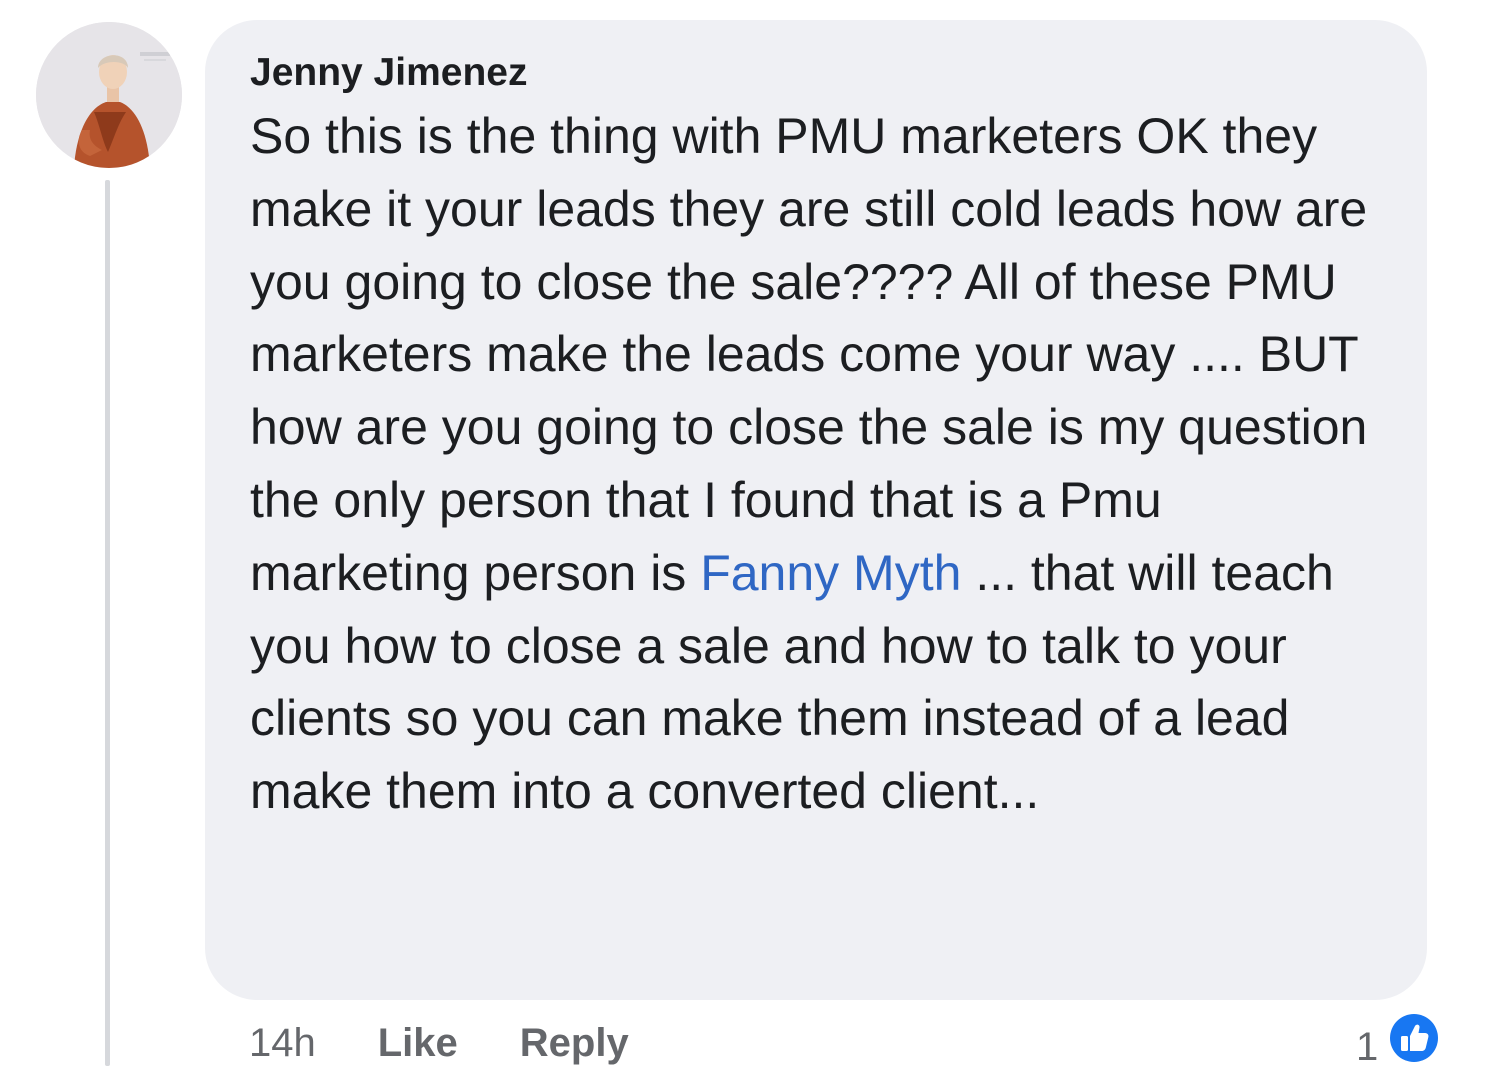  I want to click on profile-avatar-icon, so click(109, 95).